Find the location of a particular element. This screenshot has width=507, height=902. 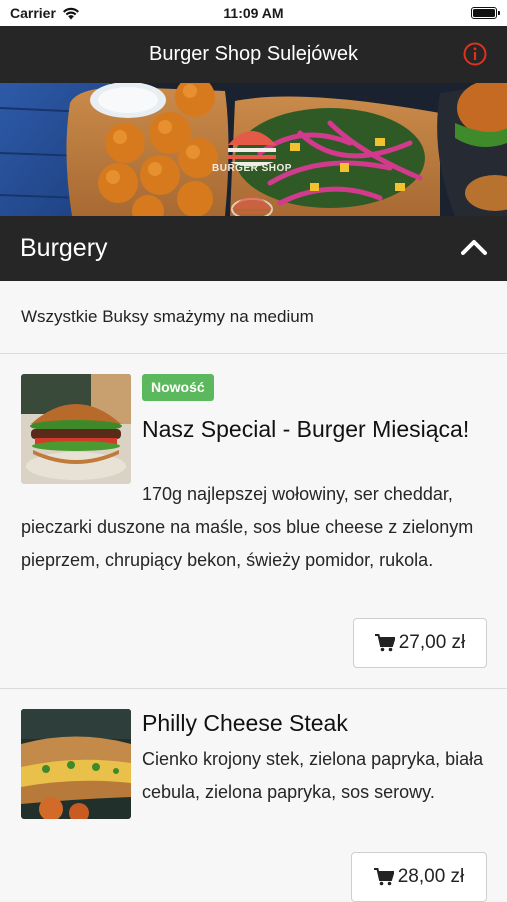

category-note-text: Wszystkie Buksy smażymy na medium is located at coordinates (167, 316).